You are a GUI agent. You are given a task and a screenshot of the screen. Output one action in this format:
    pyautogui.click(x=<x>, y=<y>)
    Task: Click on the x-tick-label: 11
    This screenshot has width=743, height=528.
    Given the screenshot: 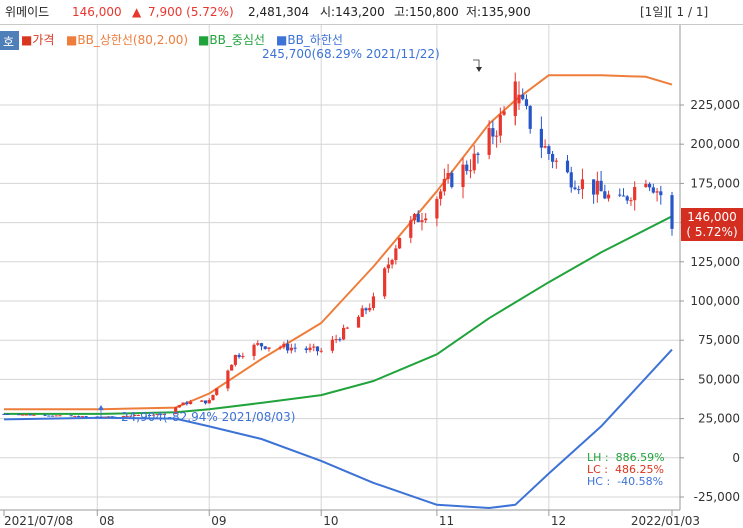 What is the action you would take?
    pyautogui.click(x=446, y=521)
    